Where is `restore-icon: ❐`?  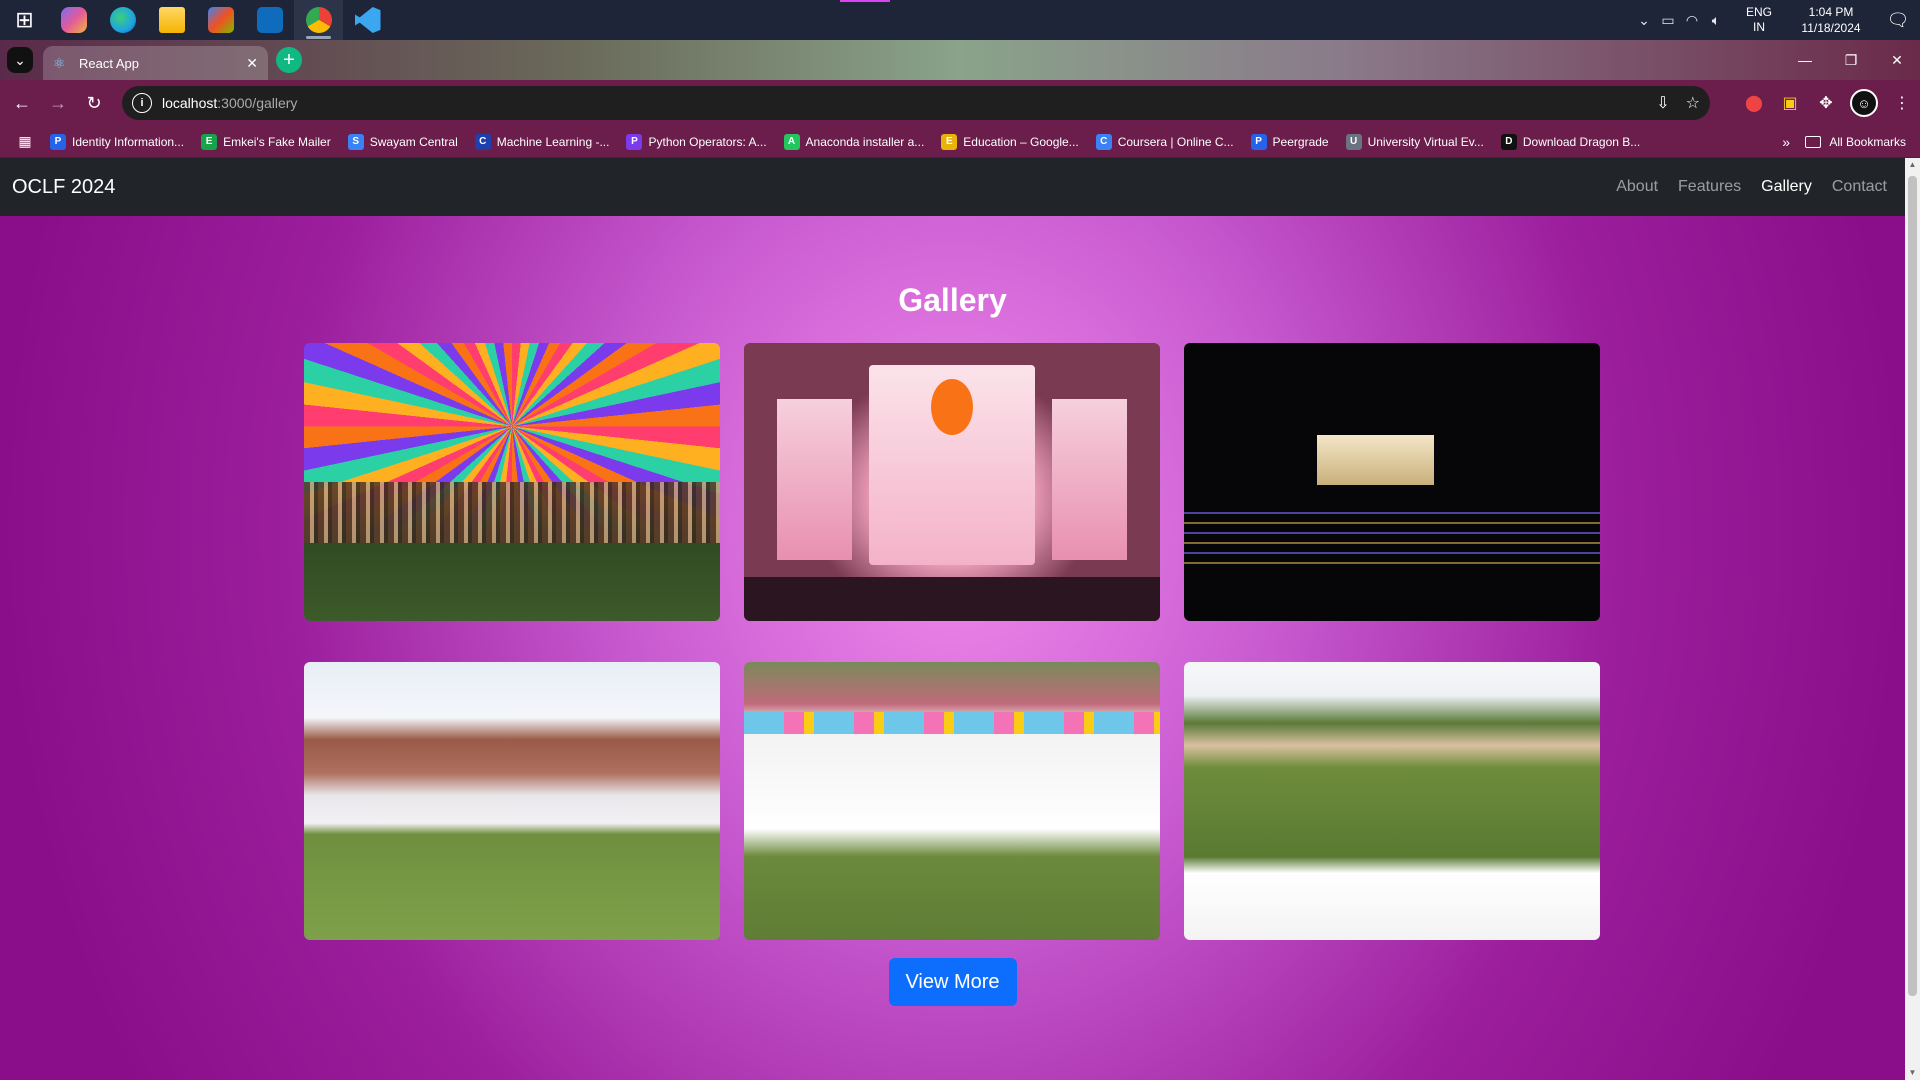
restore-icon: ❐ is located at coordinates (1851, 60).